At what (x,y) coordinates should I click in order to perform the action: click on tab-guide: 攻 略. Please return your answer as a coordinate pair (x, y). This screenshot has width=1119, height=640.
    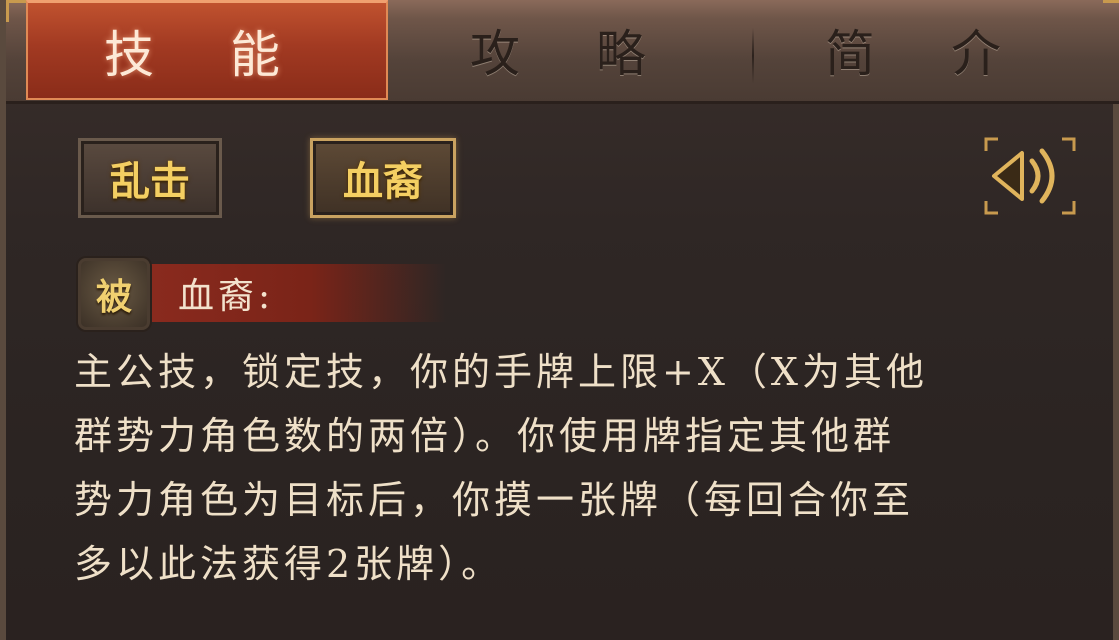
    Looking at the image, I should click on (573, 50).